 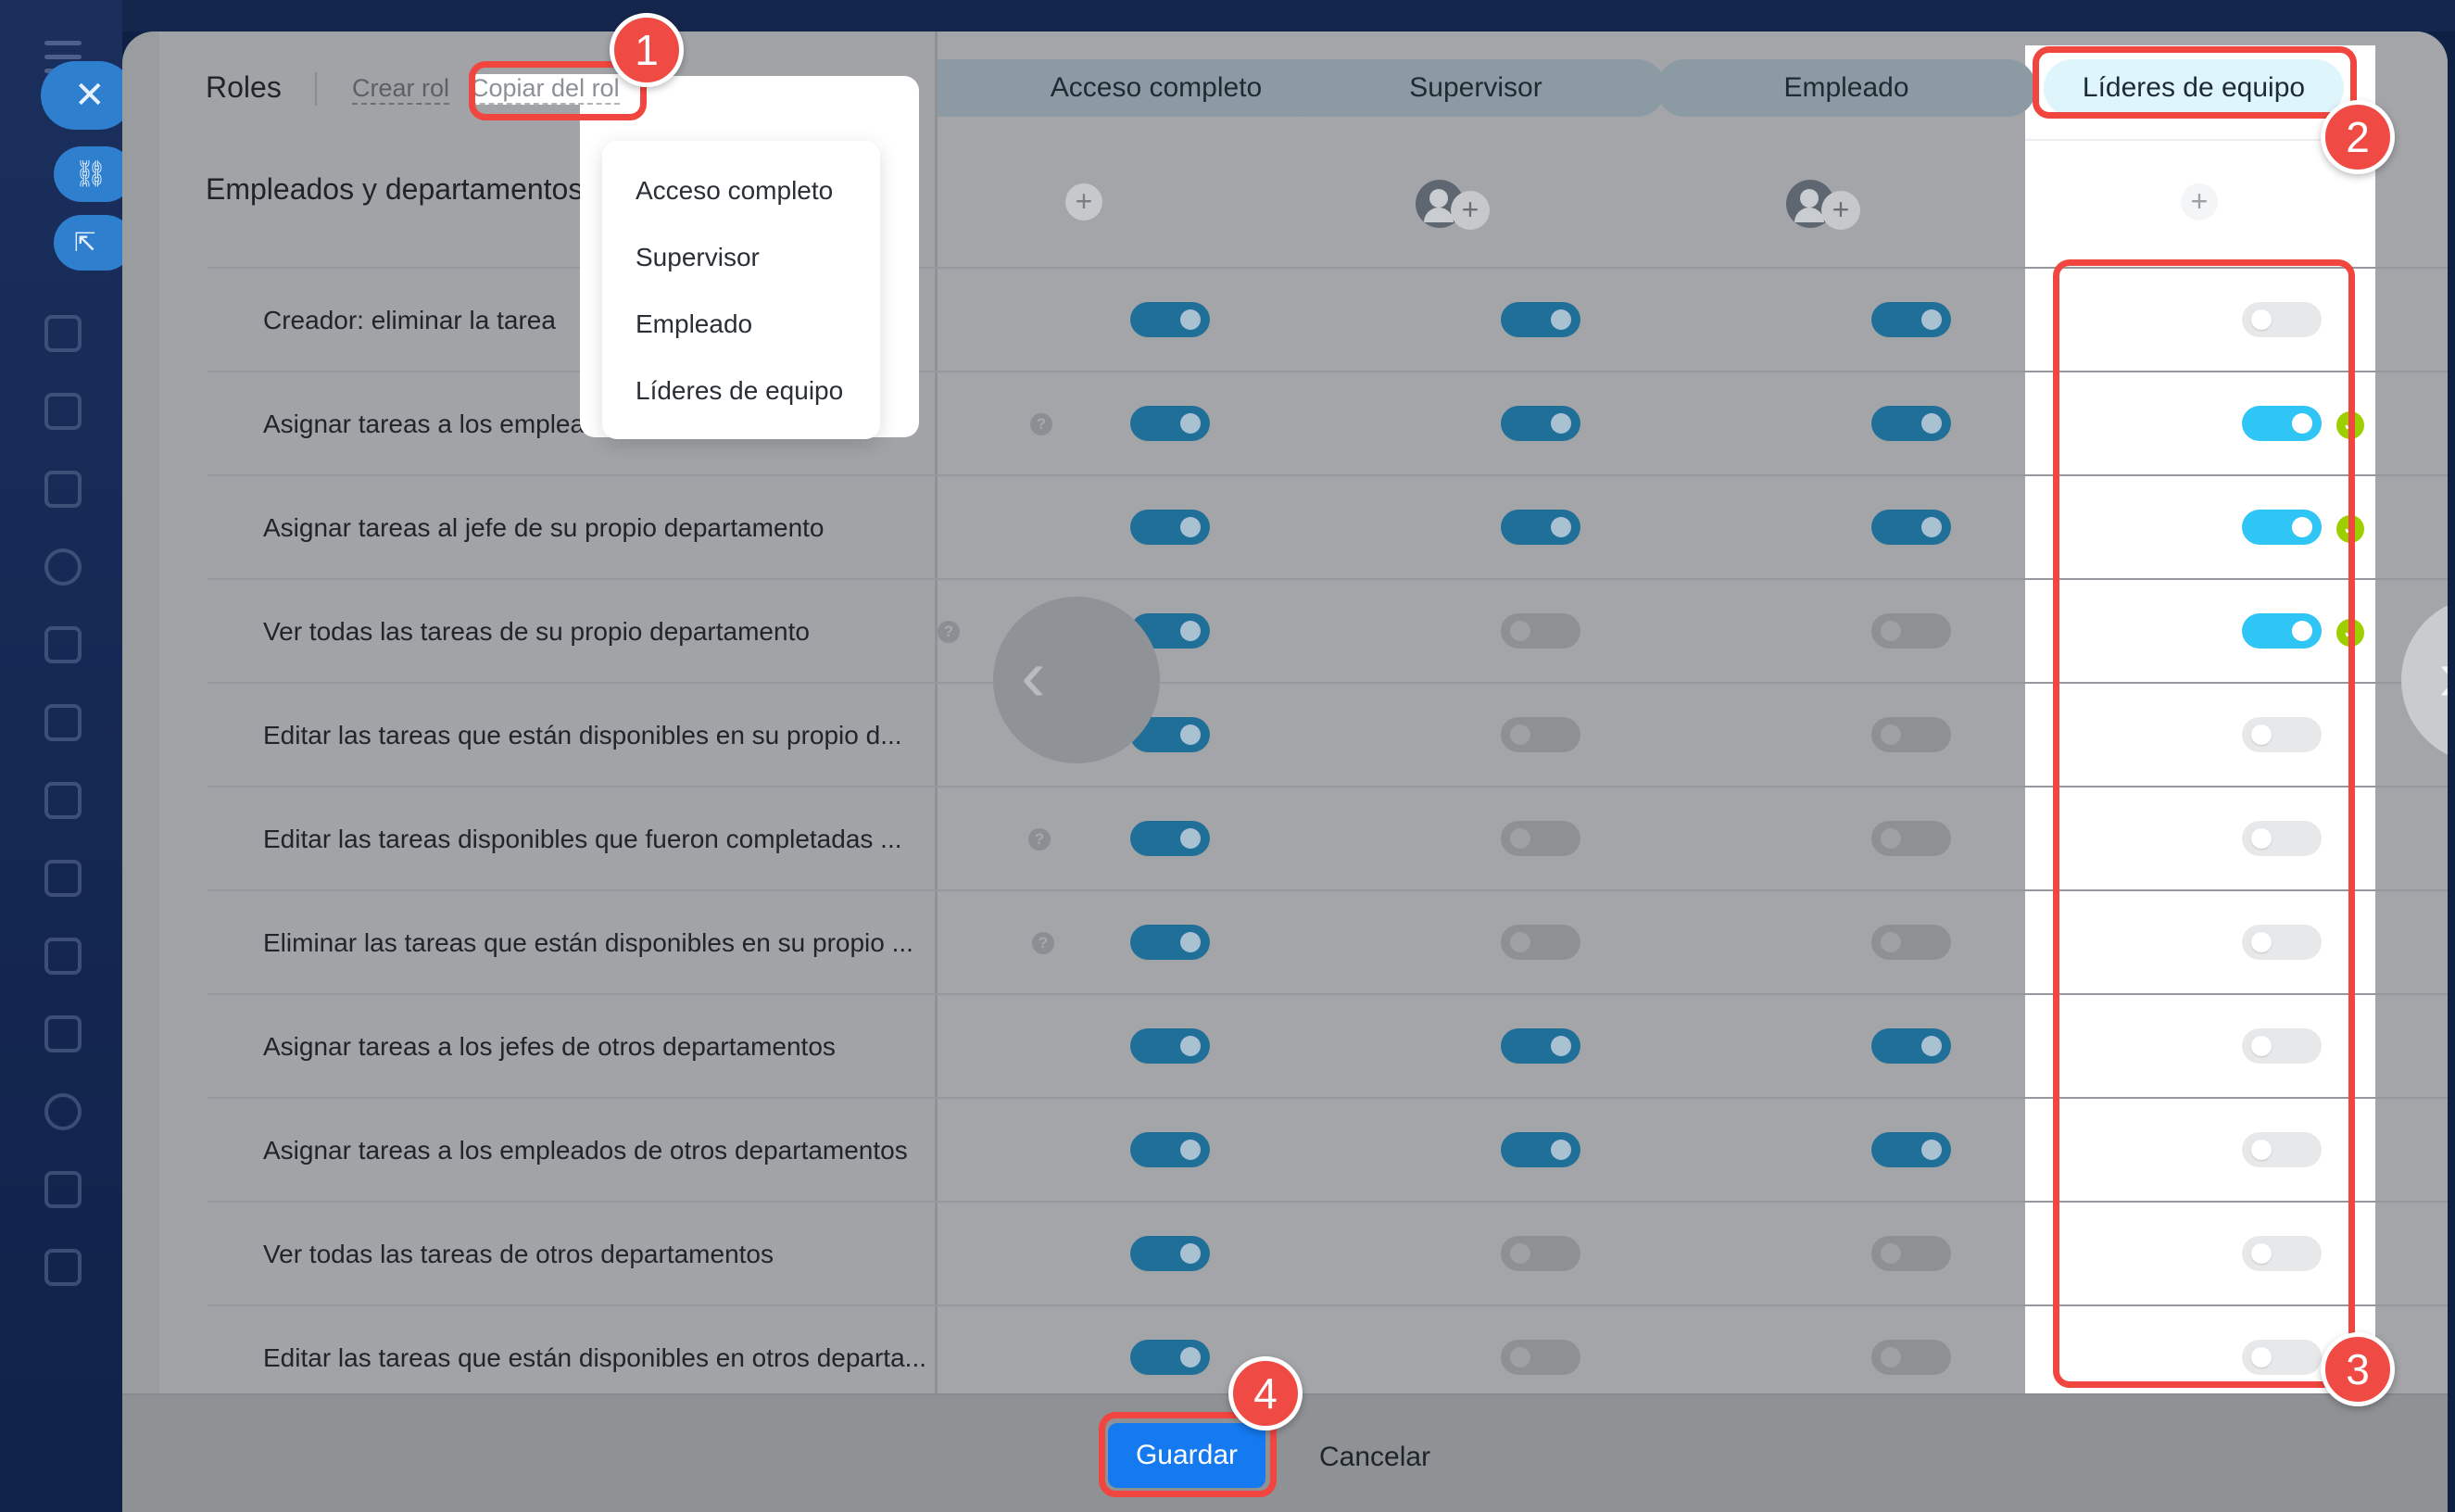 What do you see at coordinates (2199, 201) in the screenshot?
I see `add-member-team-leads: +` at bounding box center [2199, 201].